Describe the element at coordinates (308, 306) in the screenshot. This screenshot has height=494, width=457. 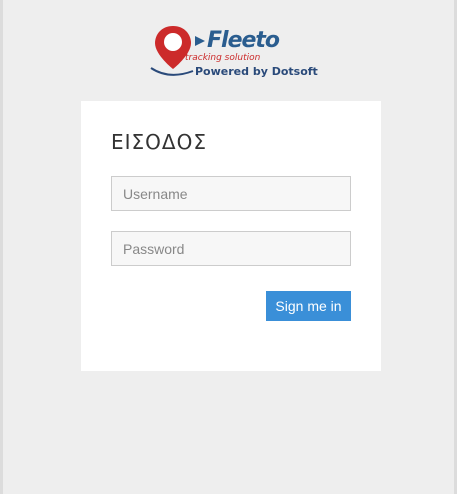
I see `sign-in-button: Sign me in` at that location.